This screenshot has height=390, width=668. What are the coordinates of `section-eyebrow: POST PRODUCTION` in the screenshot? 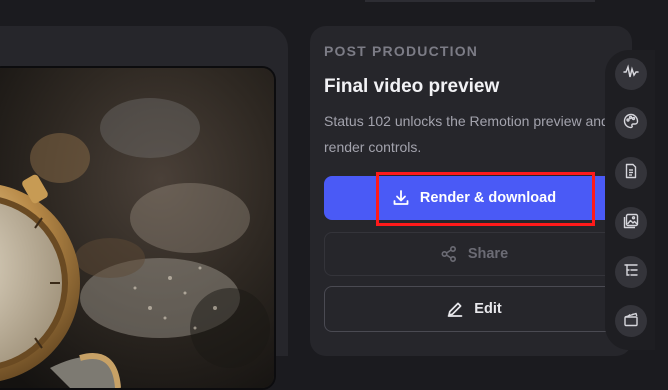 It's located at (401, 51).